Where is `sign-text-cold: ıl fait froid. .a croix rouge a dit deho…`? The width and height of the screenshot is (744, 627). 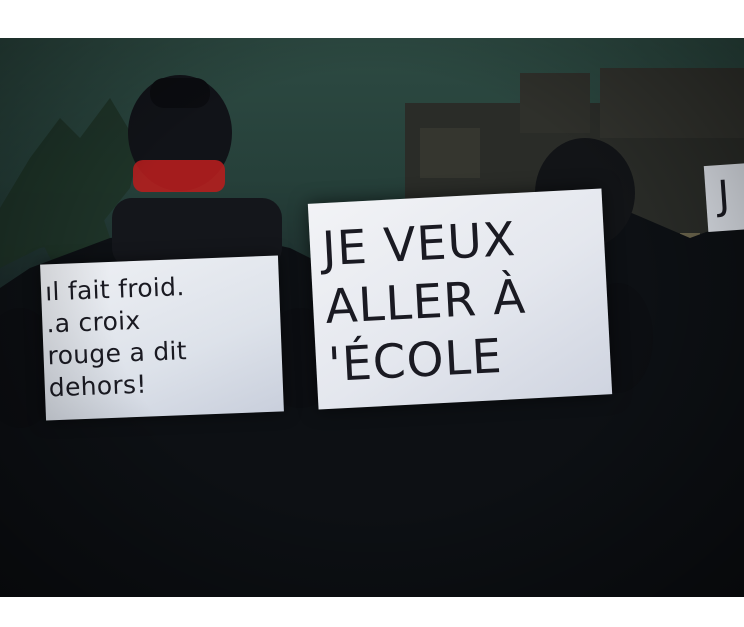
sign-text-cold: ıl fait froid. .a croix rouge a dit deho… is located at coordinates (116, 337).